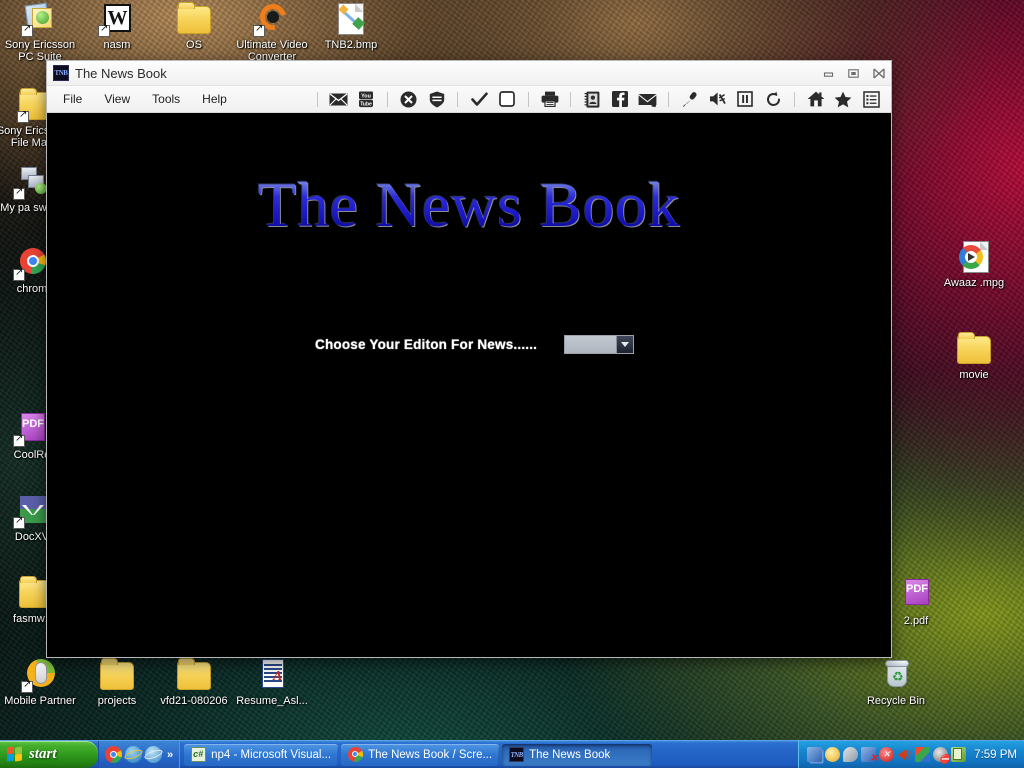 Image resolution: width=1024 pixels, height=768 pixels. I want to click on edition-select, so click(599, 344).